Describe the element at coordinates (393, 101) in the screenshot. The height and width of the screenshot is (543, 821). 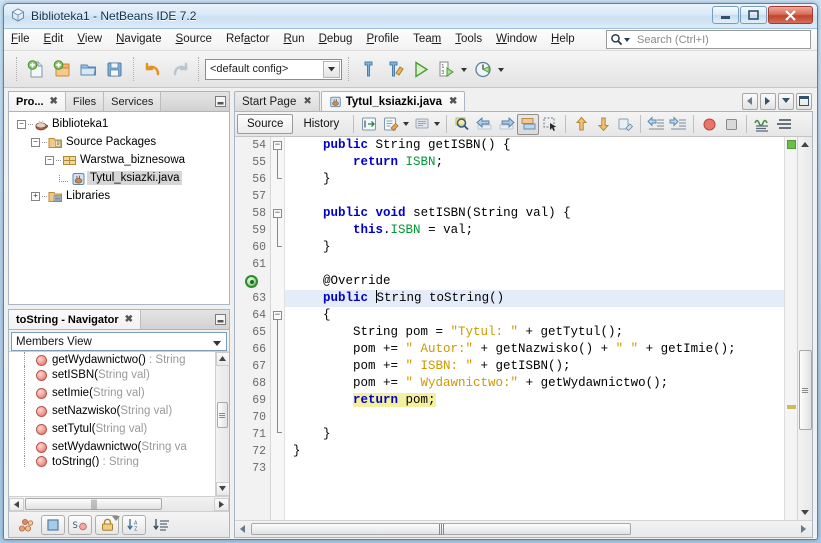
I see `tab-tytul-ksiazki-java: Tytul_ksiazki.java ✖` at that location.